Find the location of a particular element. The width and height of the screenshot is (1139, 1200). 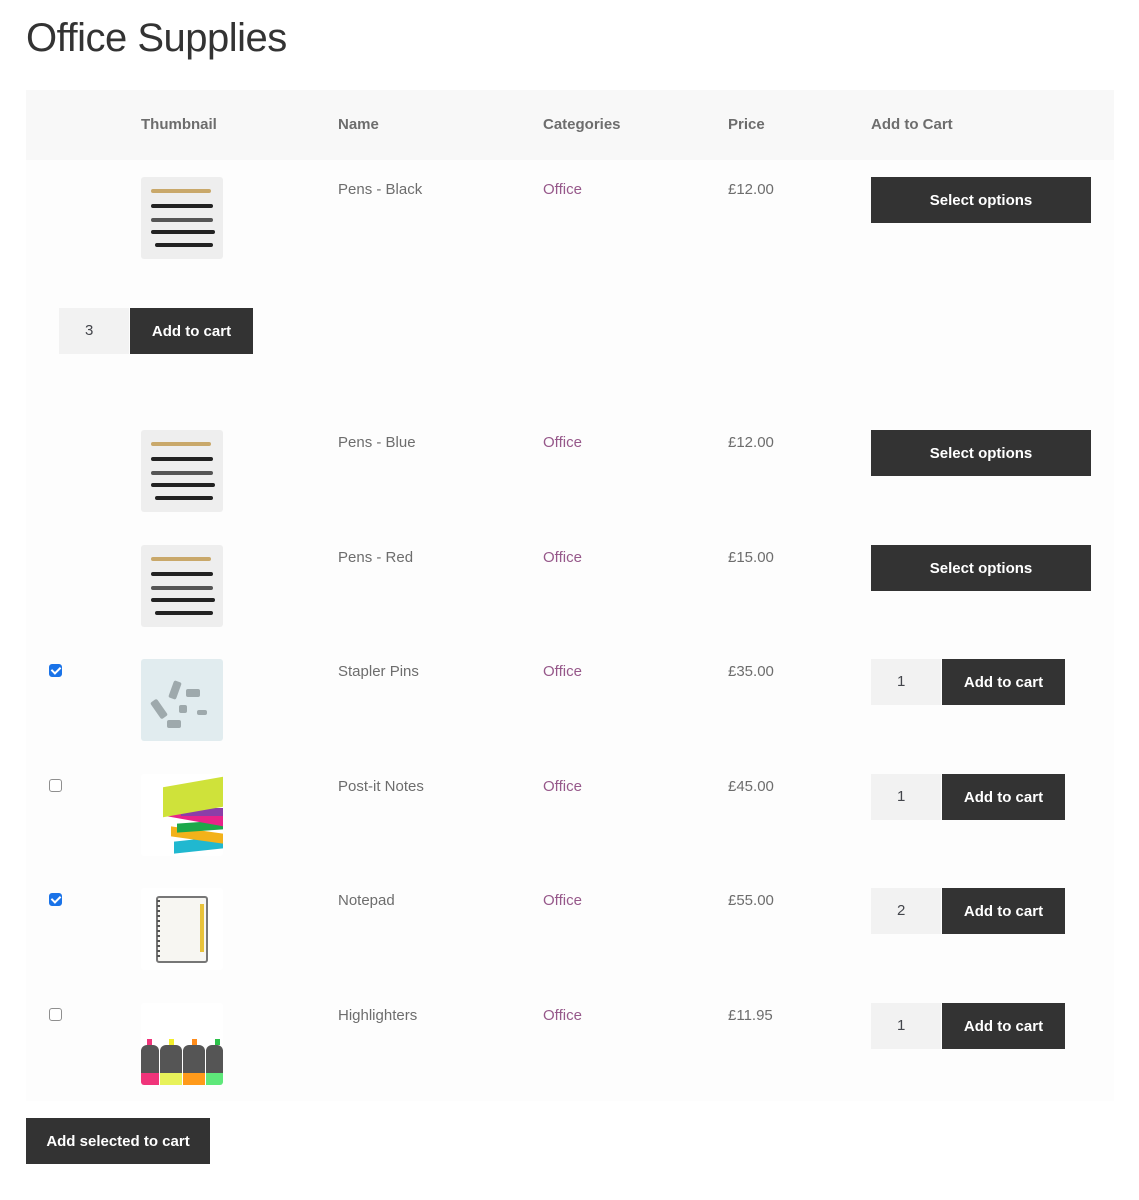

quantity-input: 2 is located at coordinates (906, 911).